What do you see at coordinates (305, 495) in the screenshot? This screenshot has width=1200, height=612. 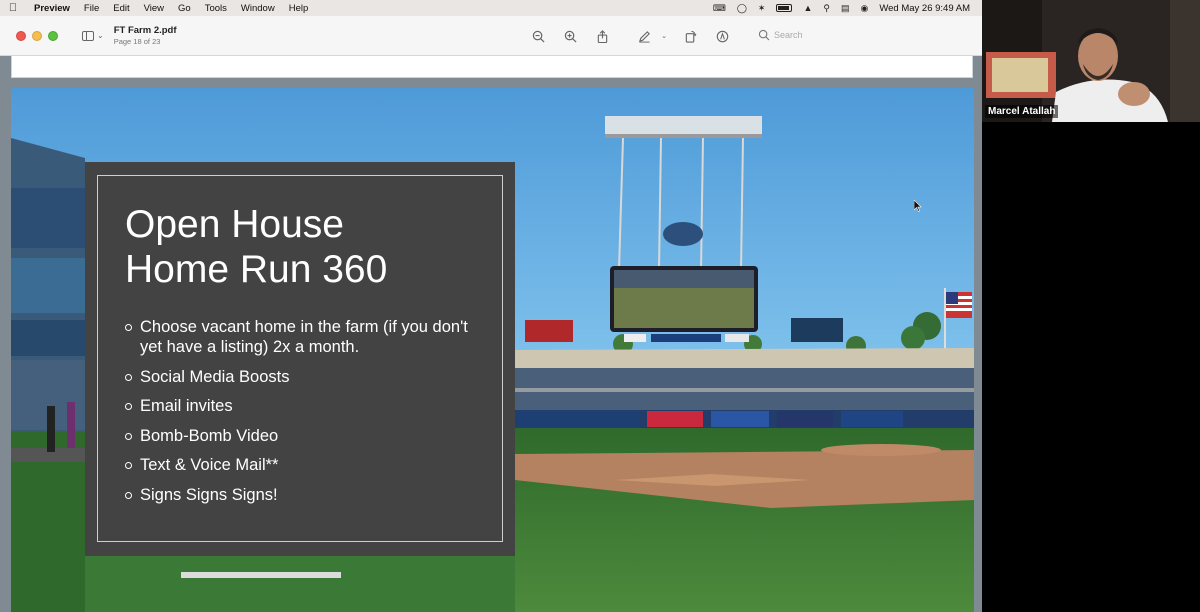 I see `bullet-item: Signs Signs Signs!` at bounding box center [305, 495].